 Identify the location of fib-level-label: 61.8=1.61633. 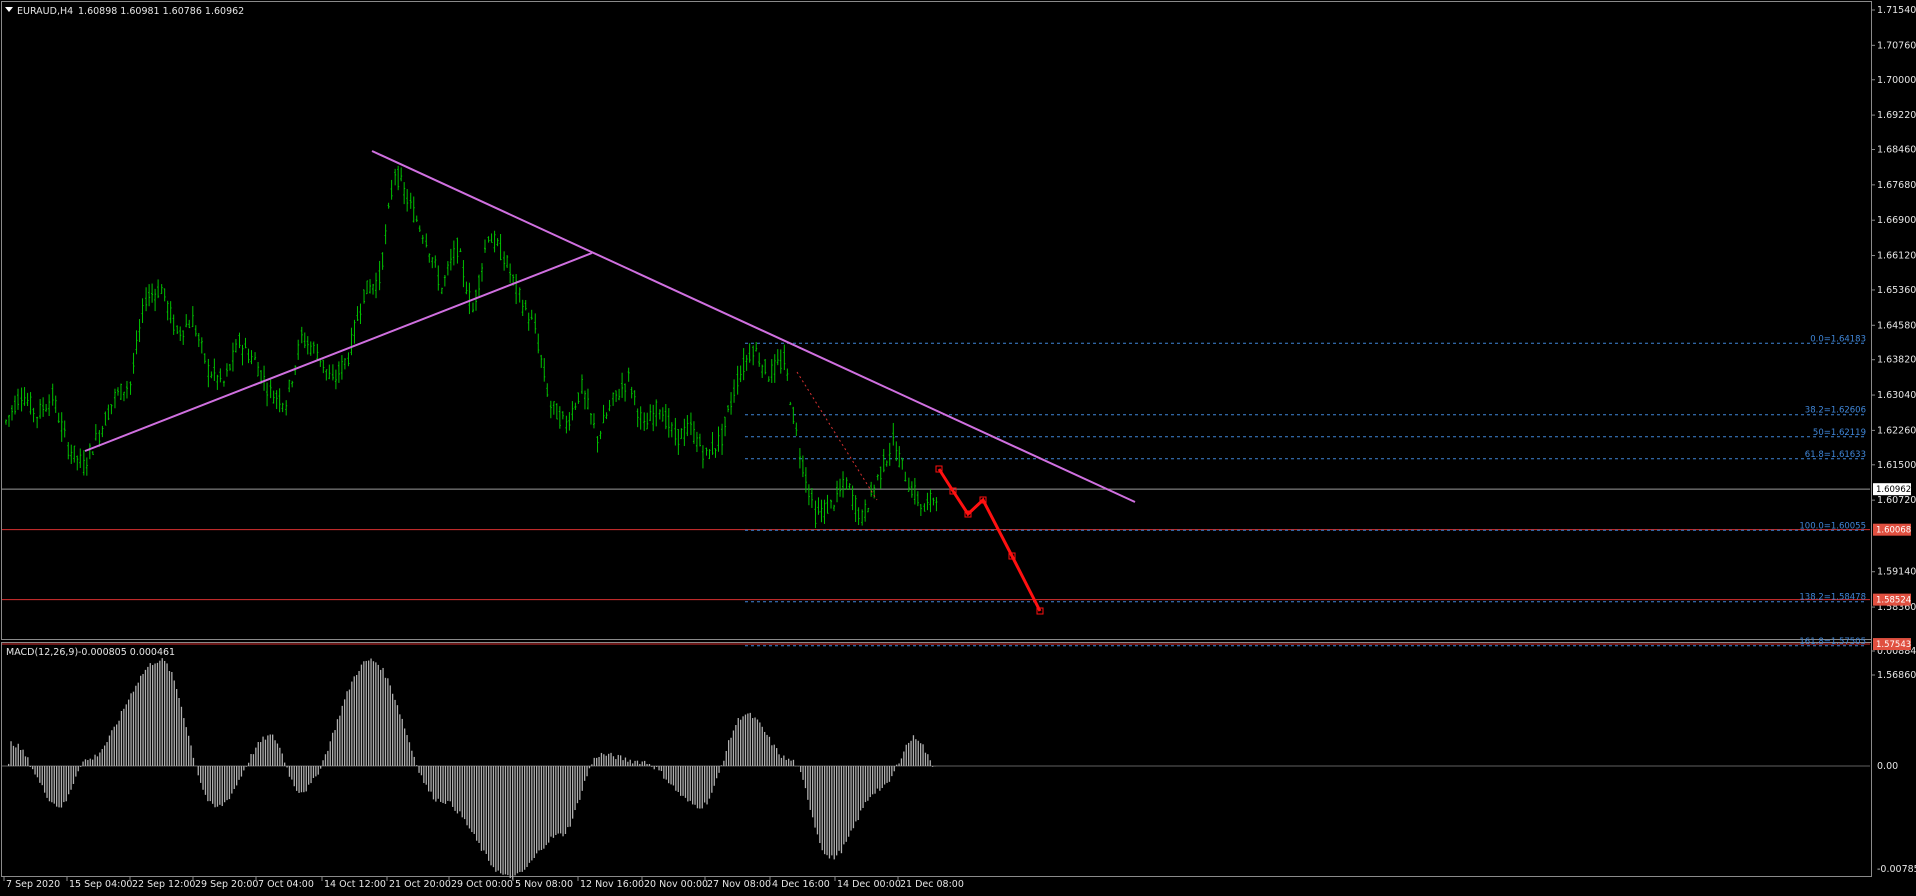
(1835, 455).